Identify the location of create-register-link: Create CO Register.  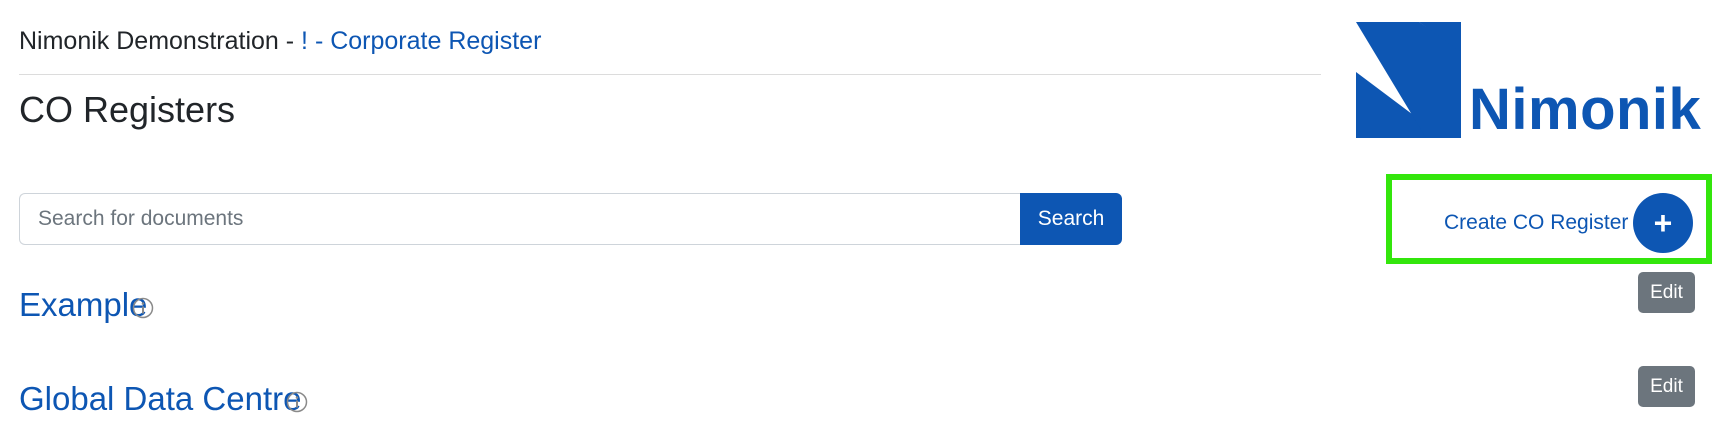
(1536, 223).